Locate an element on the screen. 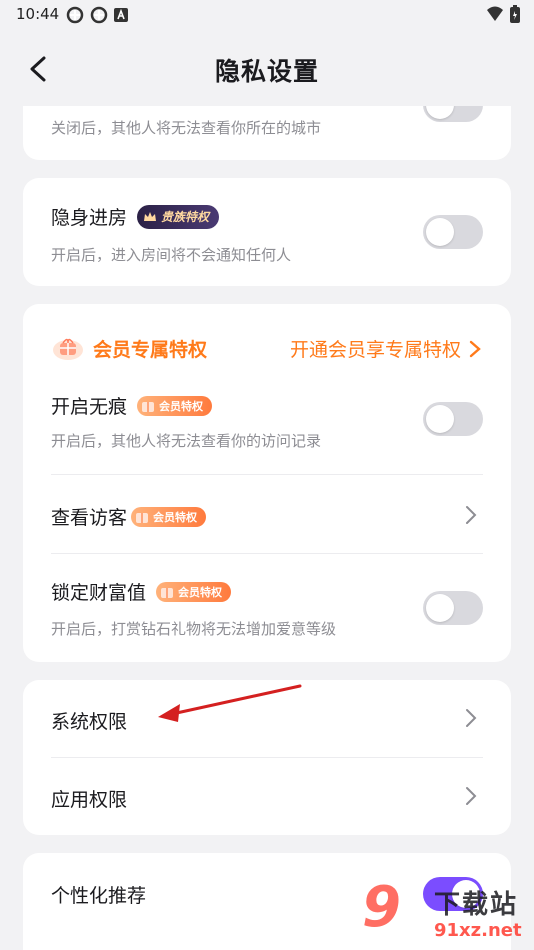 This screenshot has height=950, width=534. app-permissions-label: 应用权限 is located at coordinates (89, 800).